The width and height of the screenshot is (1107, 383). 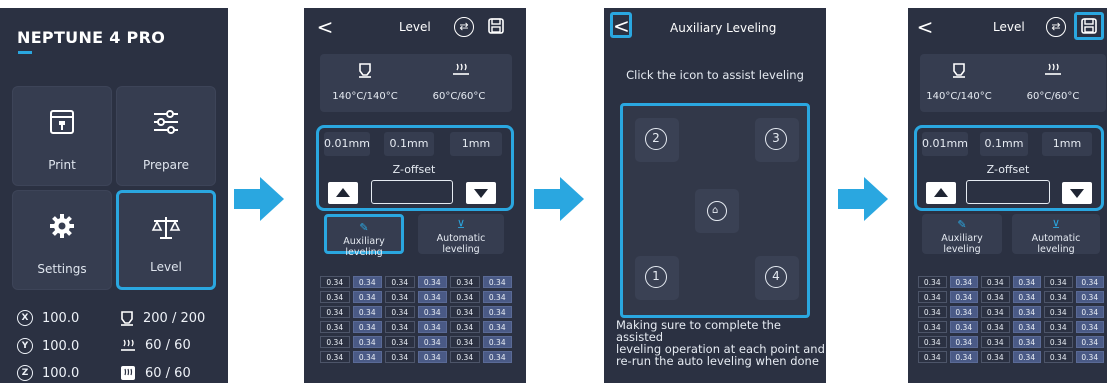 I want to click on level-label: Level, so click(x=166, y=267).